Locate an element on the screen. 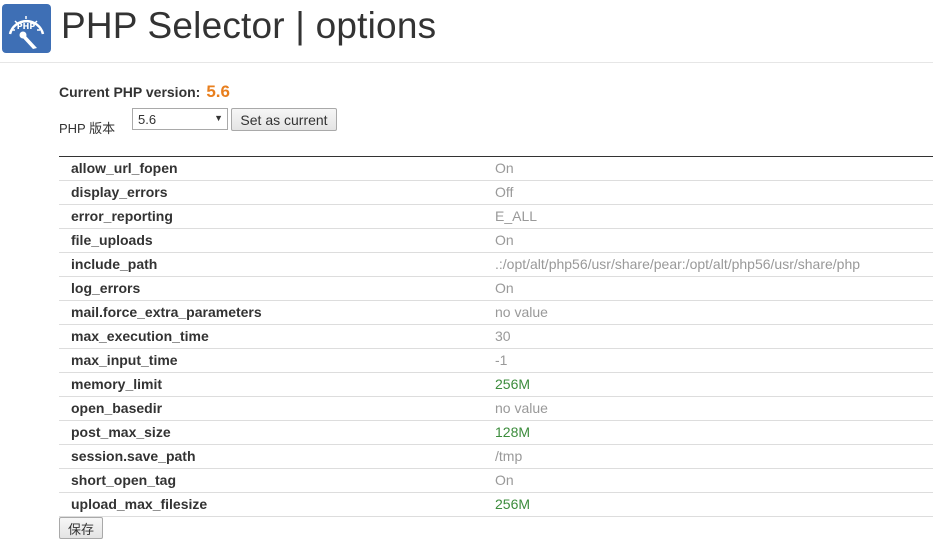  option-name: post_max_size is located at coordinates (121, 432).